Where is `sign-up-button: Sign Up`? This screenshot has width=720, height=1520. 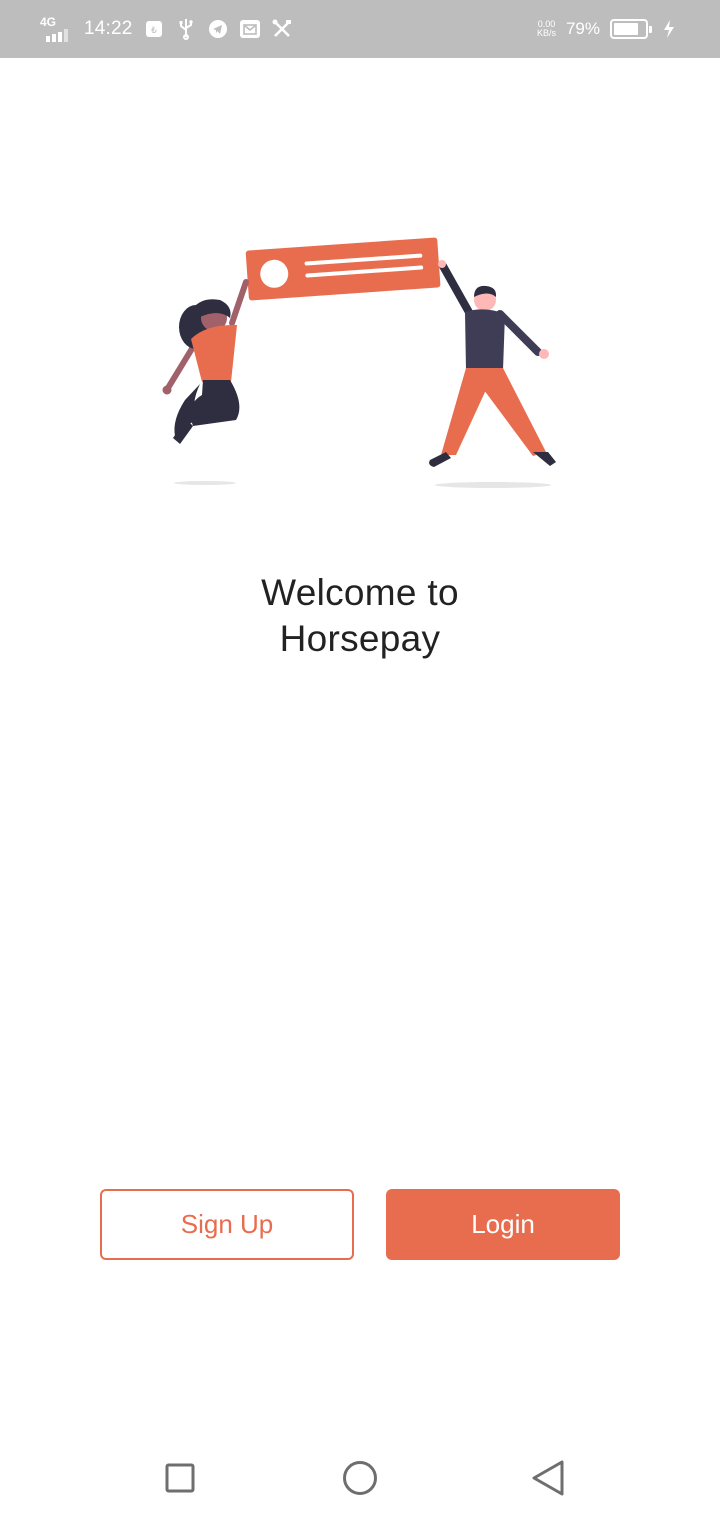
sign-up-button: Sign Up is located at coordinates (227, 1224).